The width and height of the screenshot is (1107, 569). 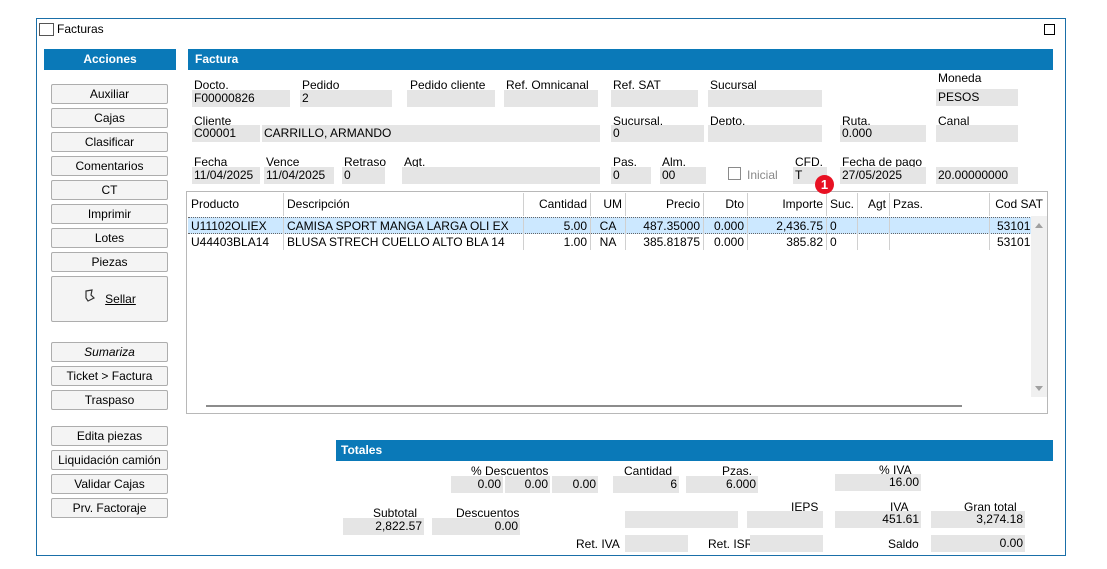 I want to click on liquidacion-camion-button: Liquidación camión, so click(x=109, y=460).